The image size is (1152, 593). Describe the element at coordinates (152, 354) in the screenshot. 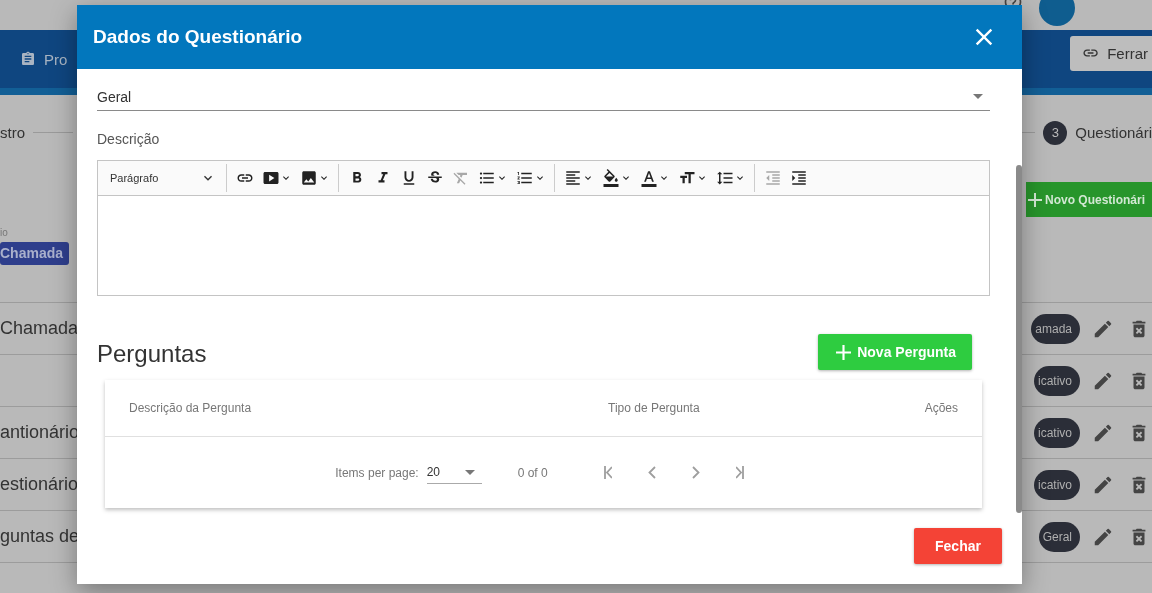

I see `section-title: Perguntas` at that location.